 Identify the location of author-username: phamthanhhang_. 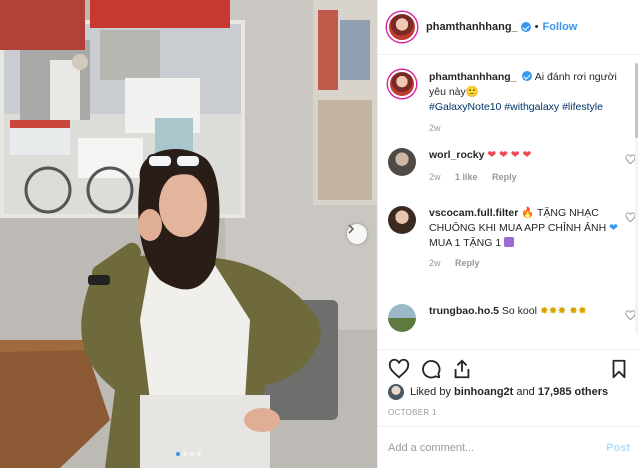
(472, 27).